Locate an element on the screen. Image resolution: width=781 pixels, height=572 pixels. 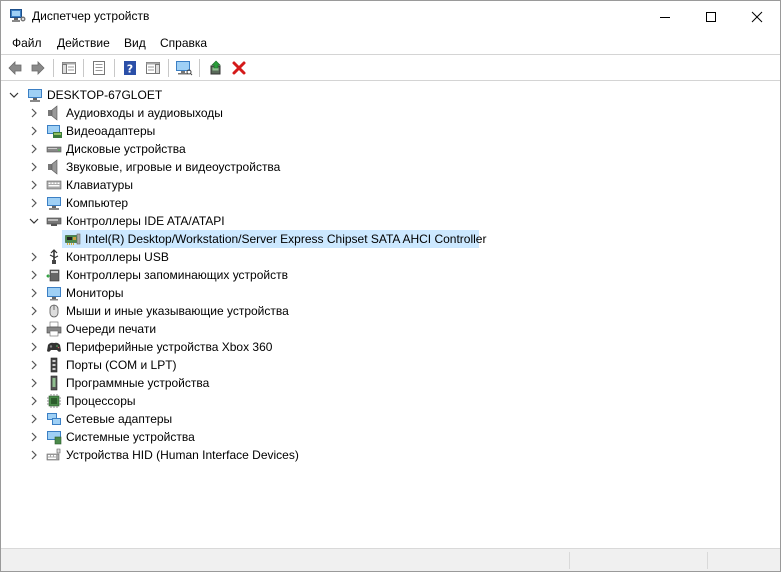
menu-action: Действие is located at coordinates (83, 43).